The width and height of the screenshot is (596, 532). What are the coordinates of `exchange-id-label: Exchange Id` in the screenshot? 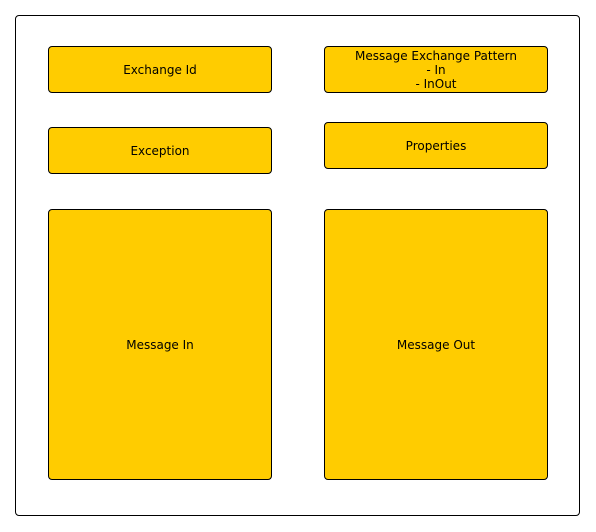 It's located at (160, 69).